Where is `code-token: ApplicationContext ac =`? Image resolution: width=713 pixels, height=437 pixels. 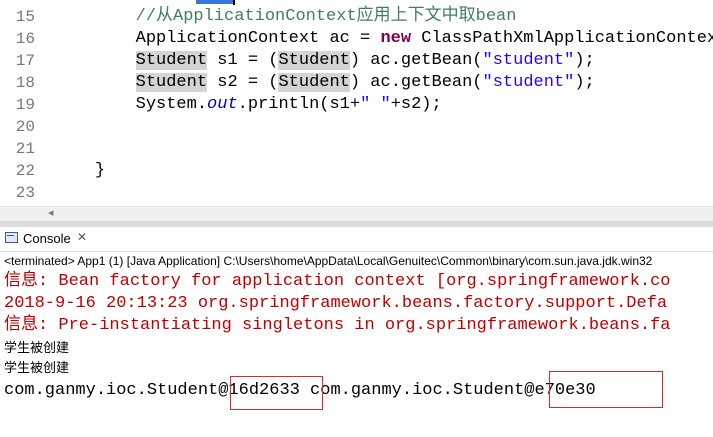 code-token: ApplicationContext ac = is located at coordinates (258, 38).